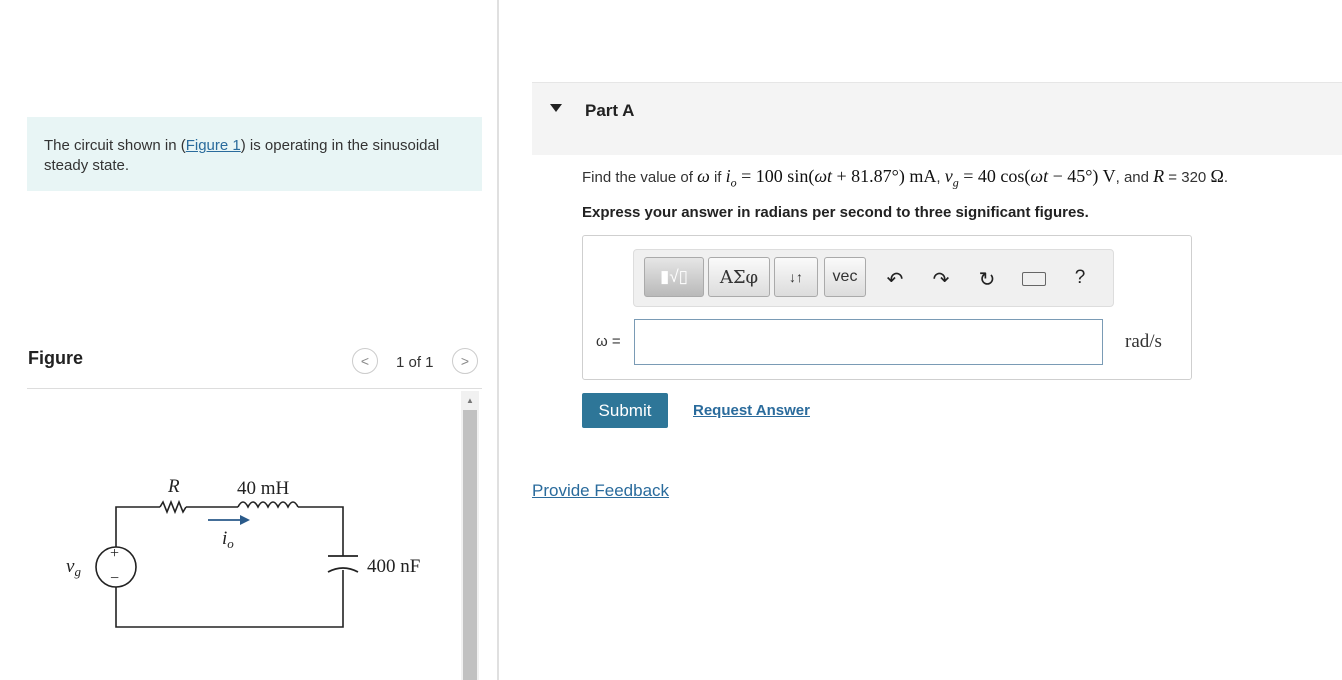  Describe the element at coordinates (56, 358) in the screenshot. I see `figure-title: Figure` at that location.